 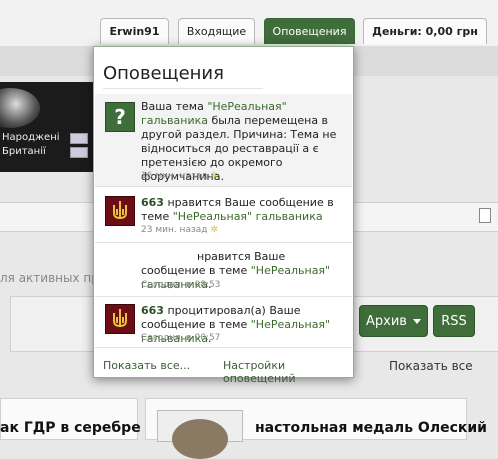 I want to click on tab-alerts: Оповещения, so click(x=309, y=31).